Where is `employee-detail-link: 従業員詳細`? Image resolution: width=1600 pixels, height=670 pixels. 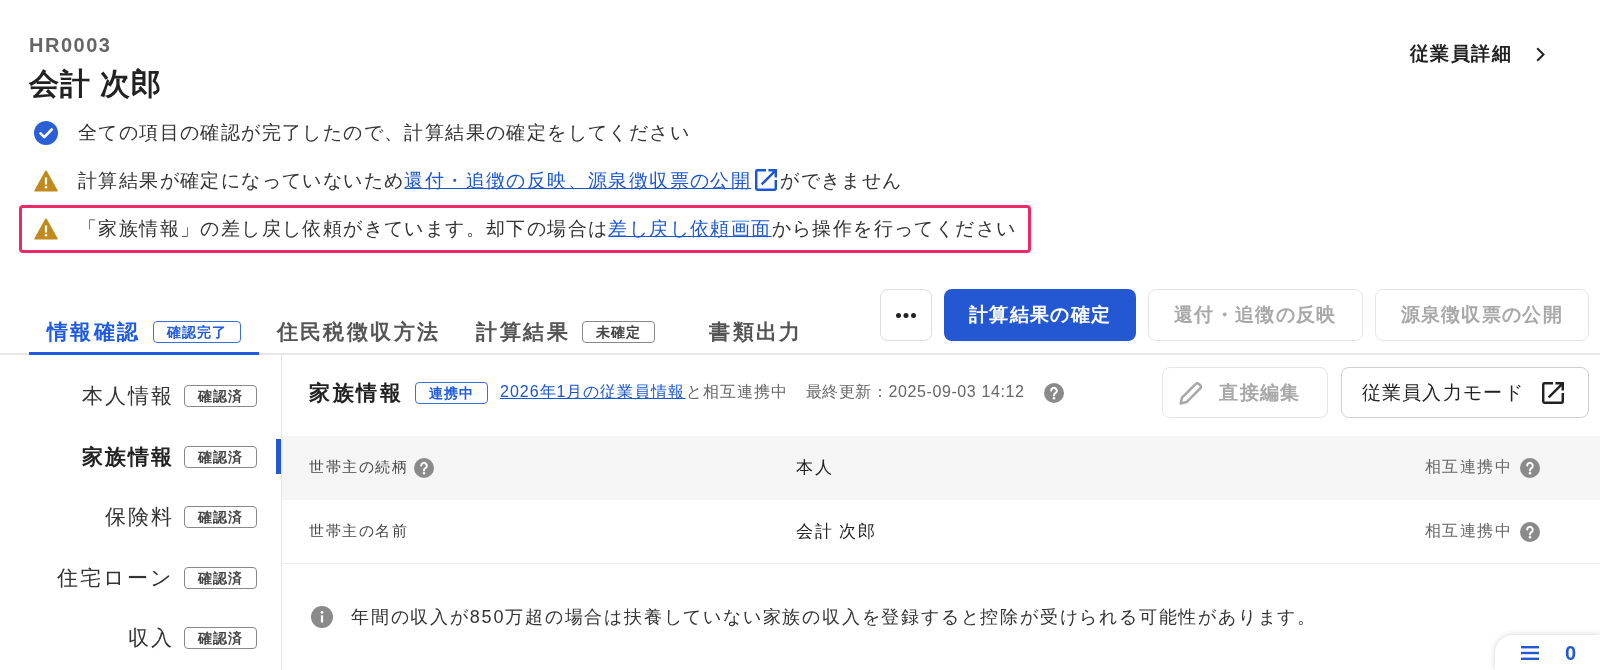 employee-detail-link: 従業員詳細 is located at coordinates (1477, 54).